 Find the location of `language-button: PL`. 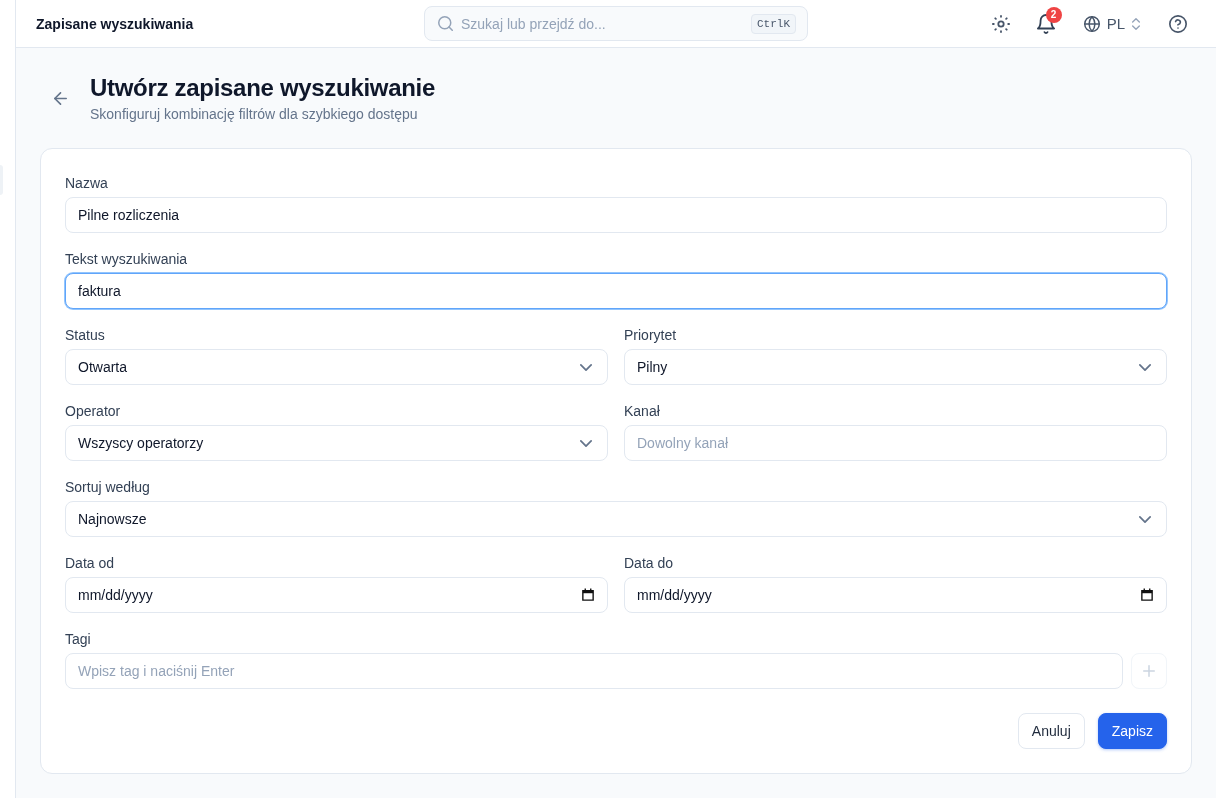

language-button: PL is located at coordinates (1111, 23).